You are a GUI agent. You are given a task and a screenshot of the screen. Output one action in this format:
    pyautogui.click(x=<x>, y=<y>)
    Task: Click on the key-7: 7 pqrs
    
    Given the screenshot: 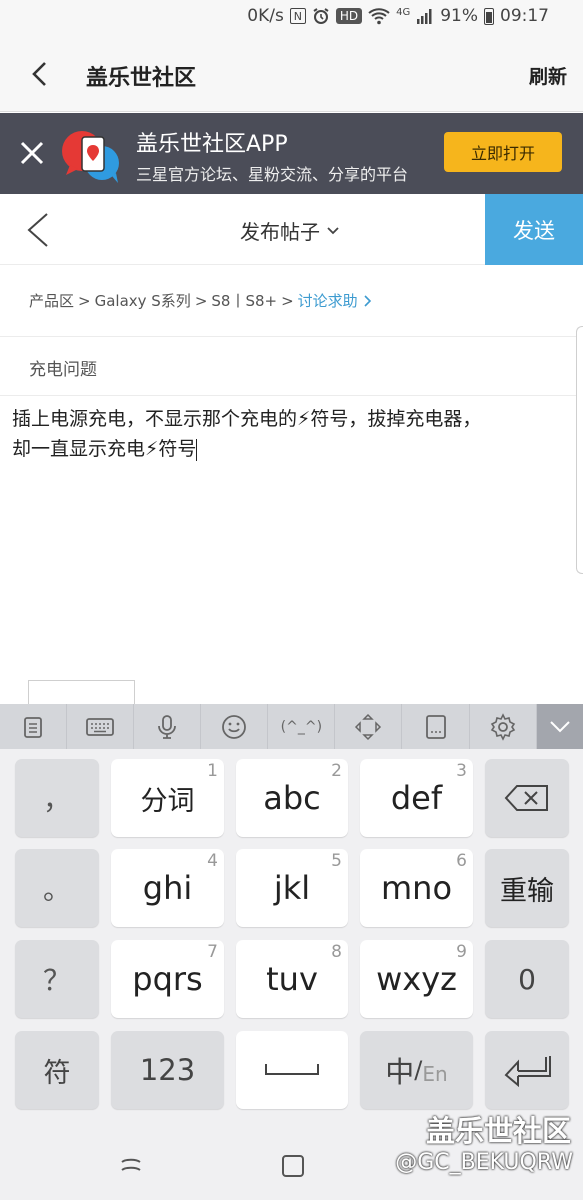 What is the action you would take?
    pyautogui.click(x=167, y=979)
    